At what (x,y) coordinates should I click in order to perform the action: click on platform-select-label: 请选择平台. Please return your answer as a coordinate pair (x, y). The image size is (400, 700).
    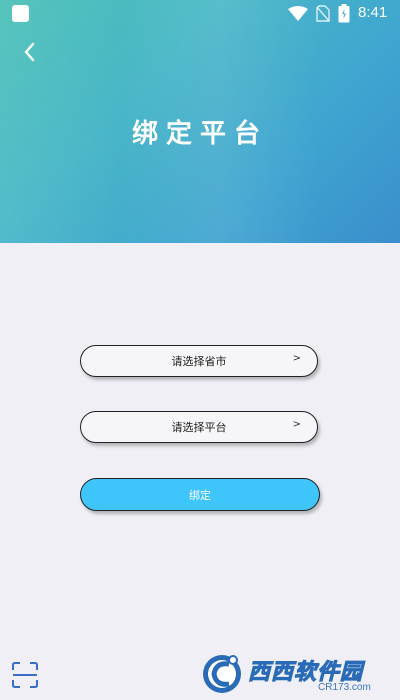
    Looking at the image, I should click on (199, 427).